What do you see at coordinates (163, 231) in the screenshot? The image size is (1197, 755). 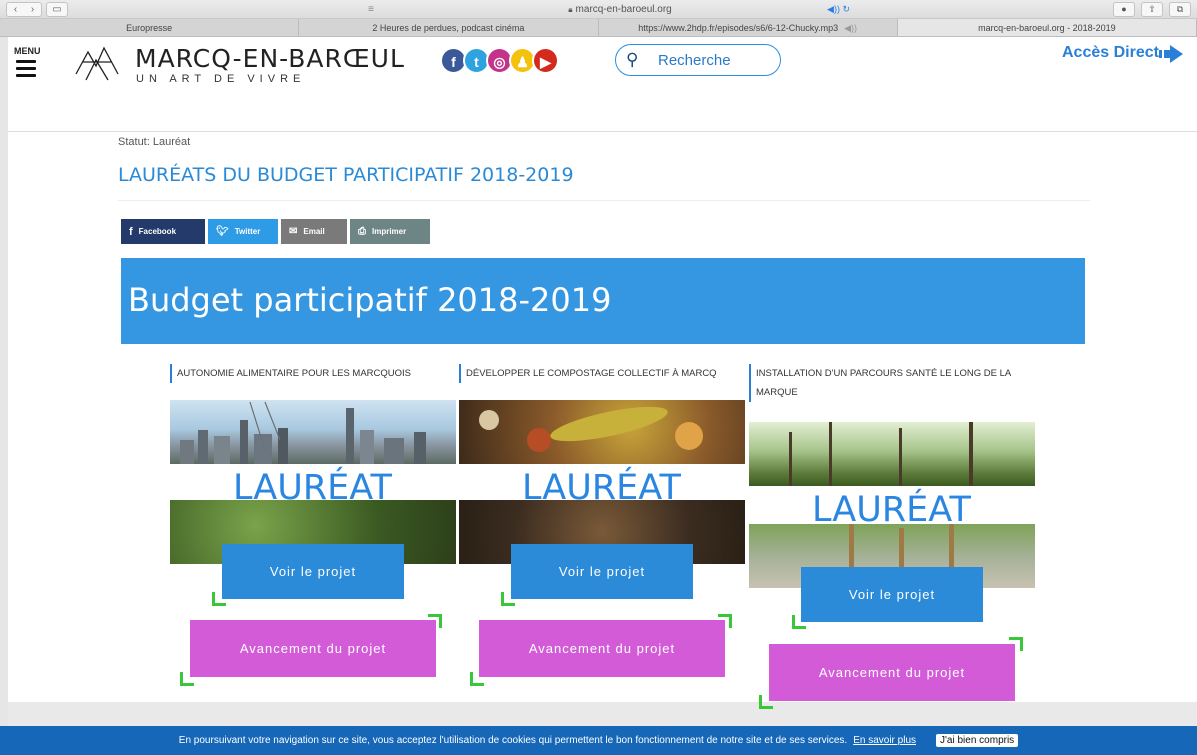 I see `share-facebook-button: f Facebook` at bounding box center [163, 231].